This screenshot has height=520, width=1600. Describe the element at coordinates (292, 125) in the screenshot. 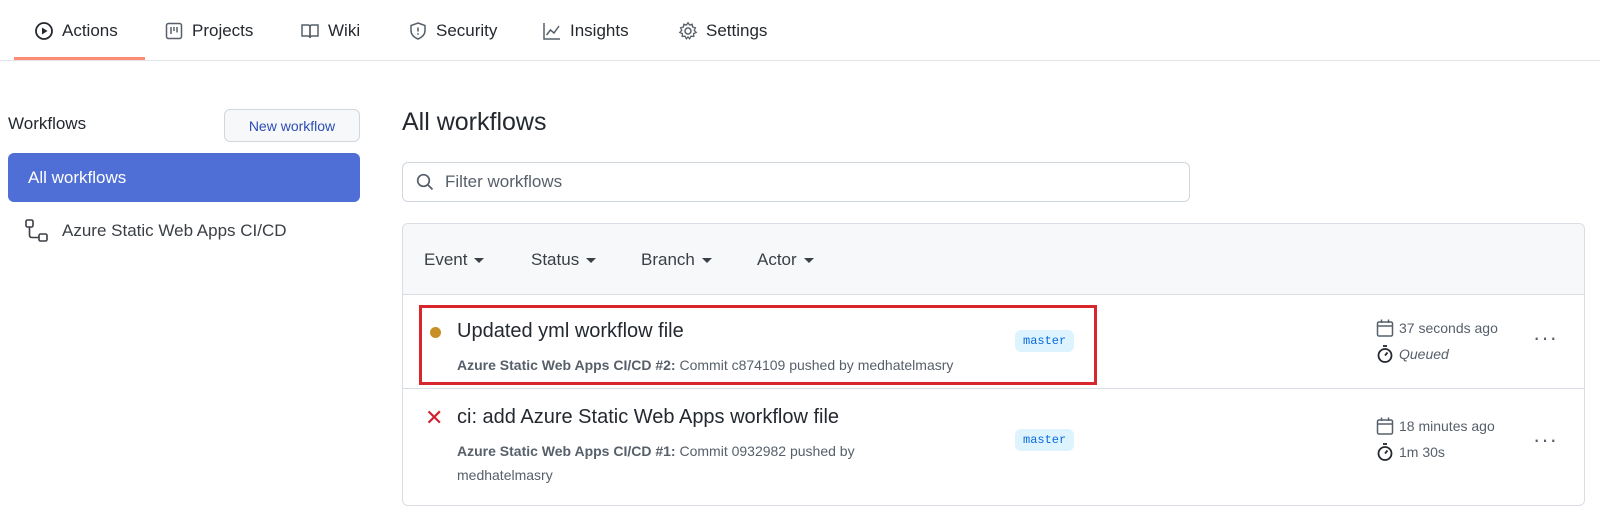

I see `new-workflow-button: New workflow` at that location.